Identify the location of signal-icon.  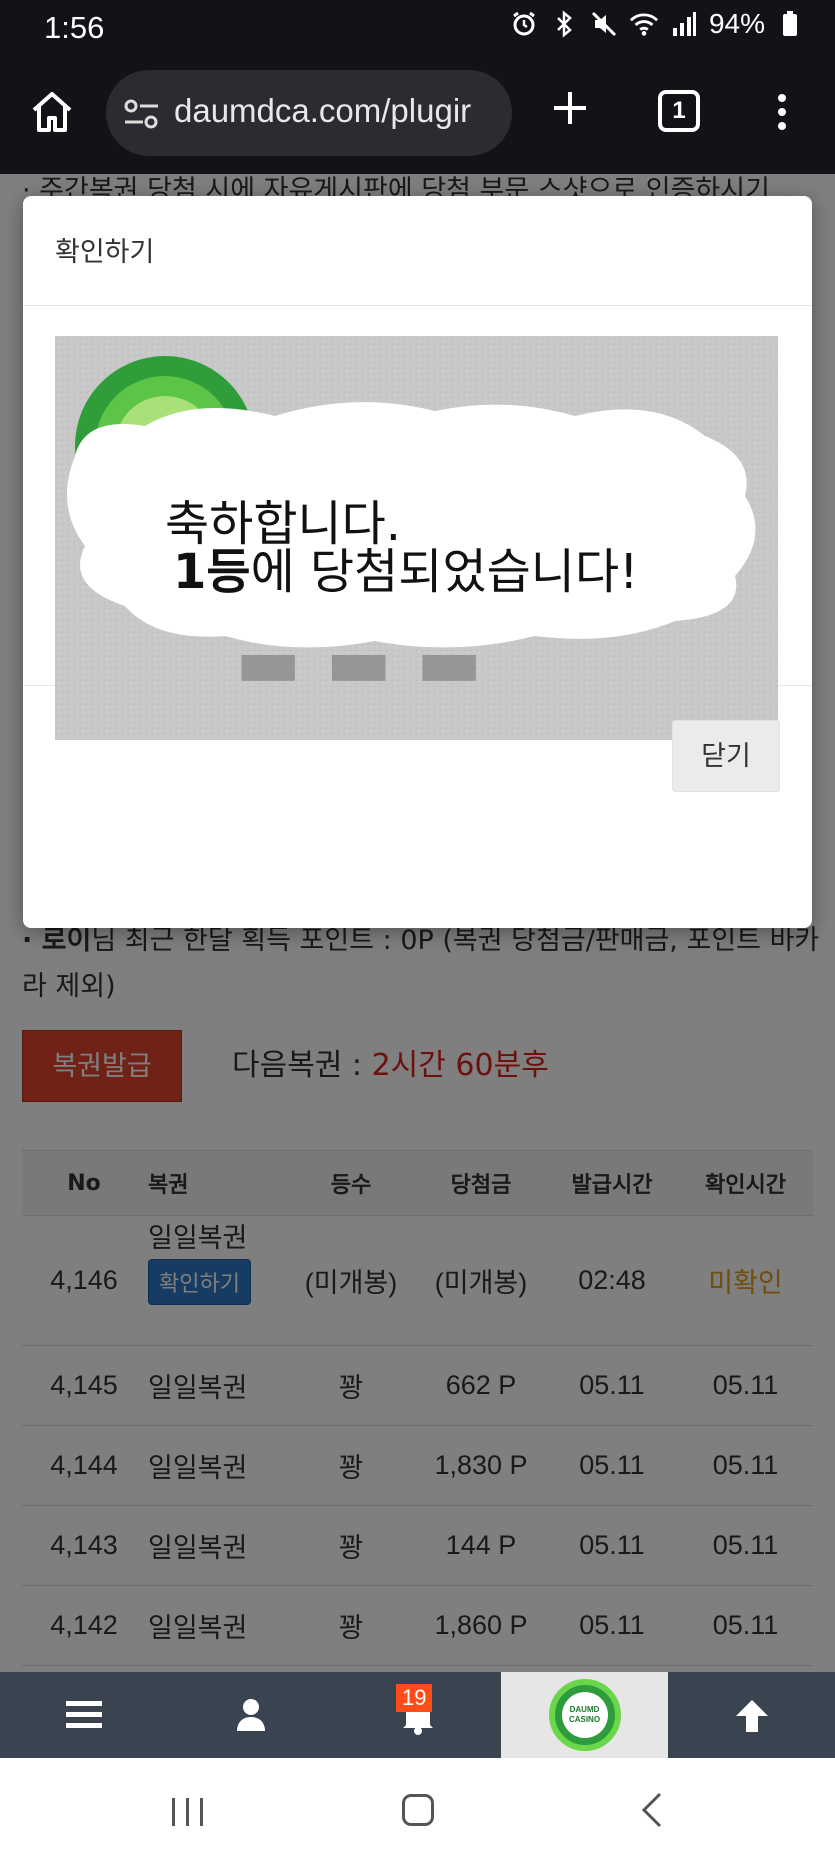
(684, 24).